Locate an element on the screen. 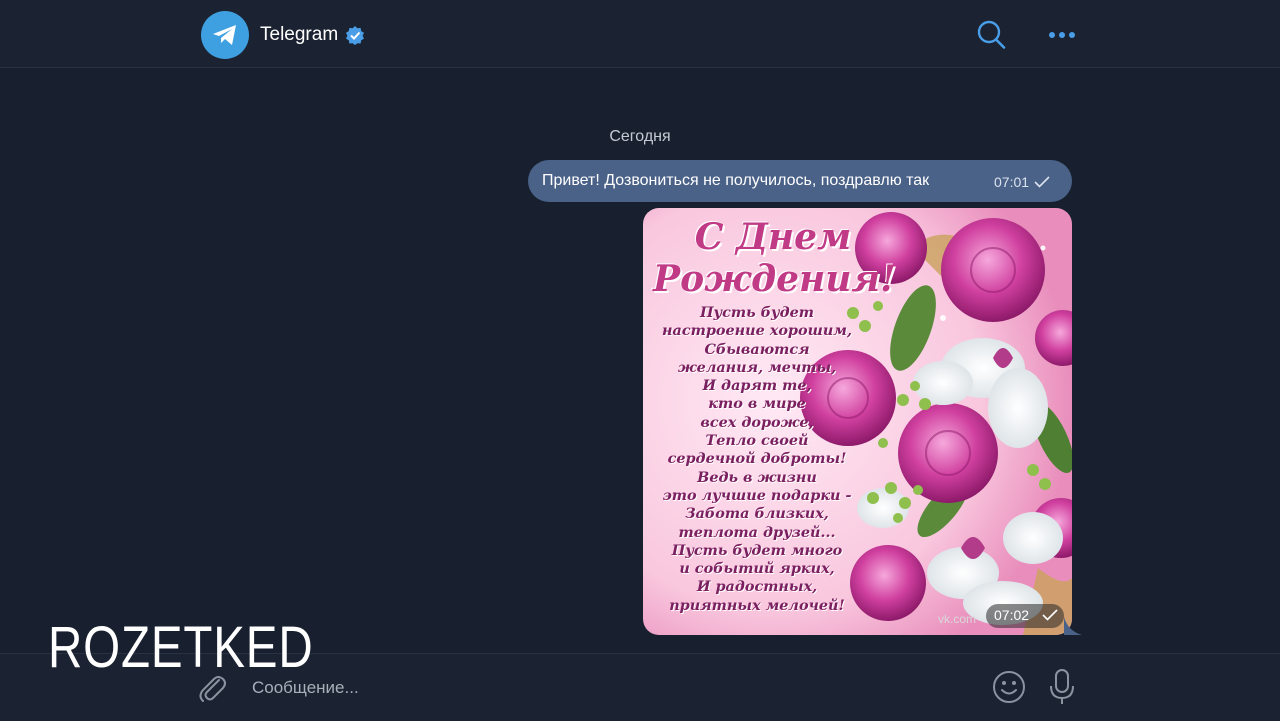  image-time-badge: 07:02 is located at coordinates (1025, 616).